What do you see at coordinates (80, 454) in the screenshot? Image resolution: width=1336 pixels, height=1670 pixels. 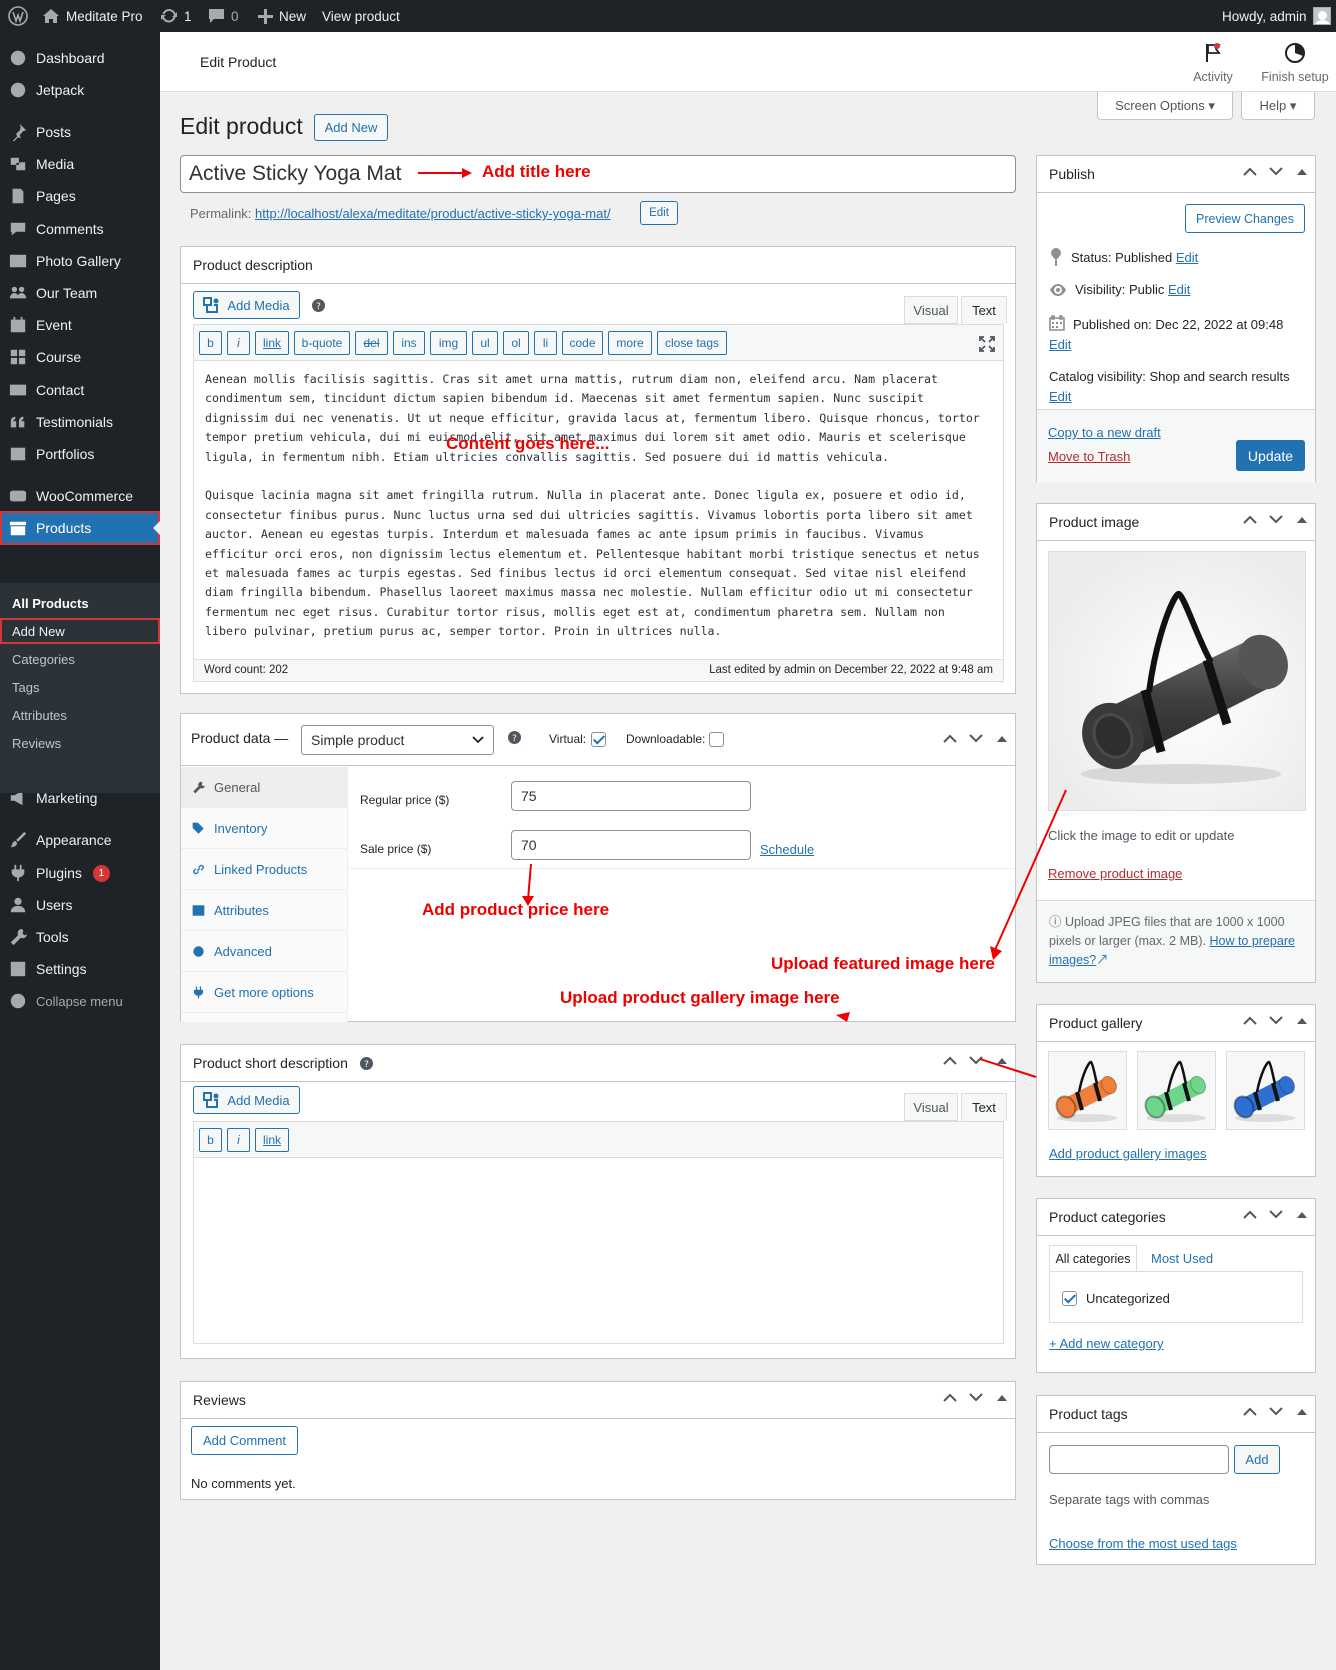 I see `sidebar-item-portfolios: Portfolios` at bounding box center [80, 454].